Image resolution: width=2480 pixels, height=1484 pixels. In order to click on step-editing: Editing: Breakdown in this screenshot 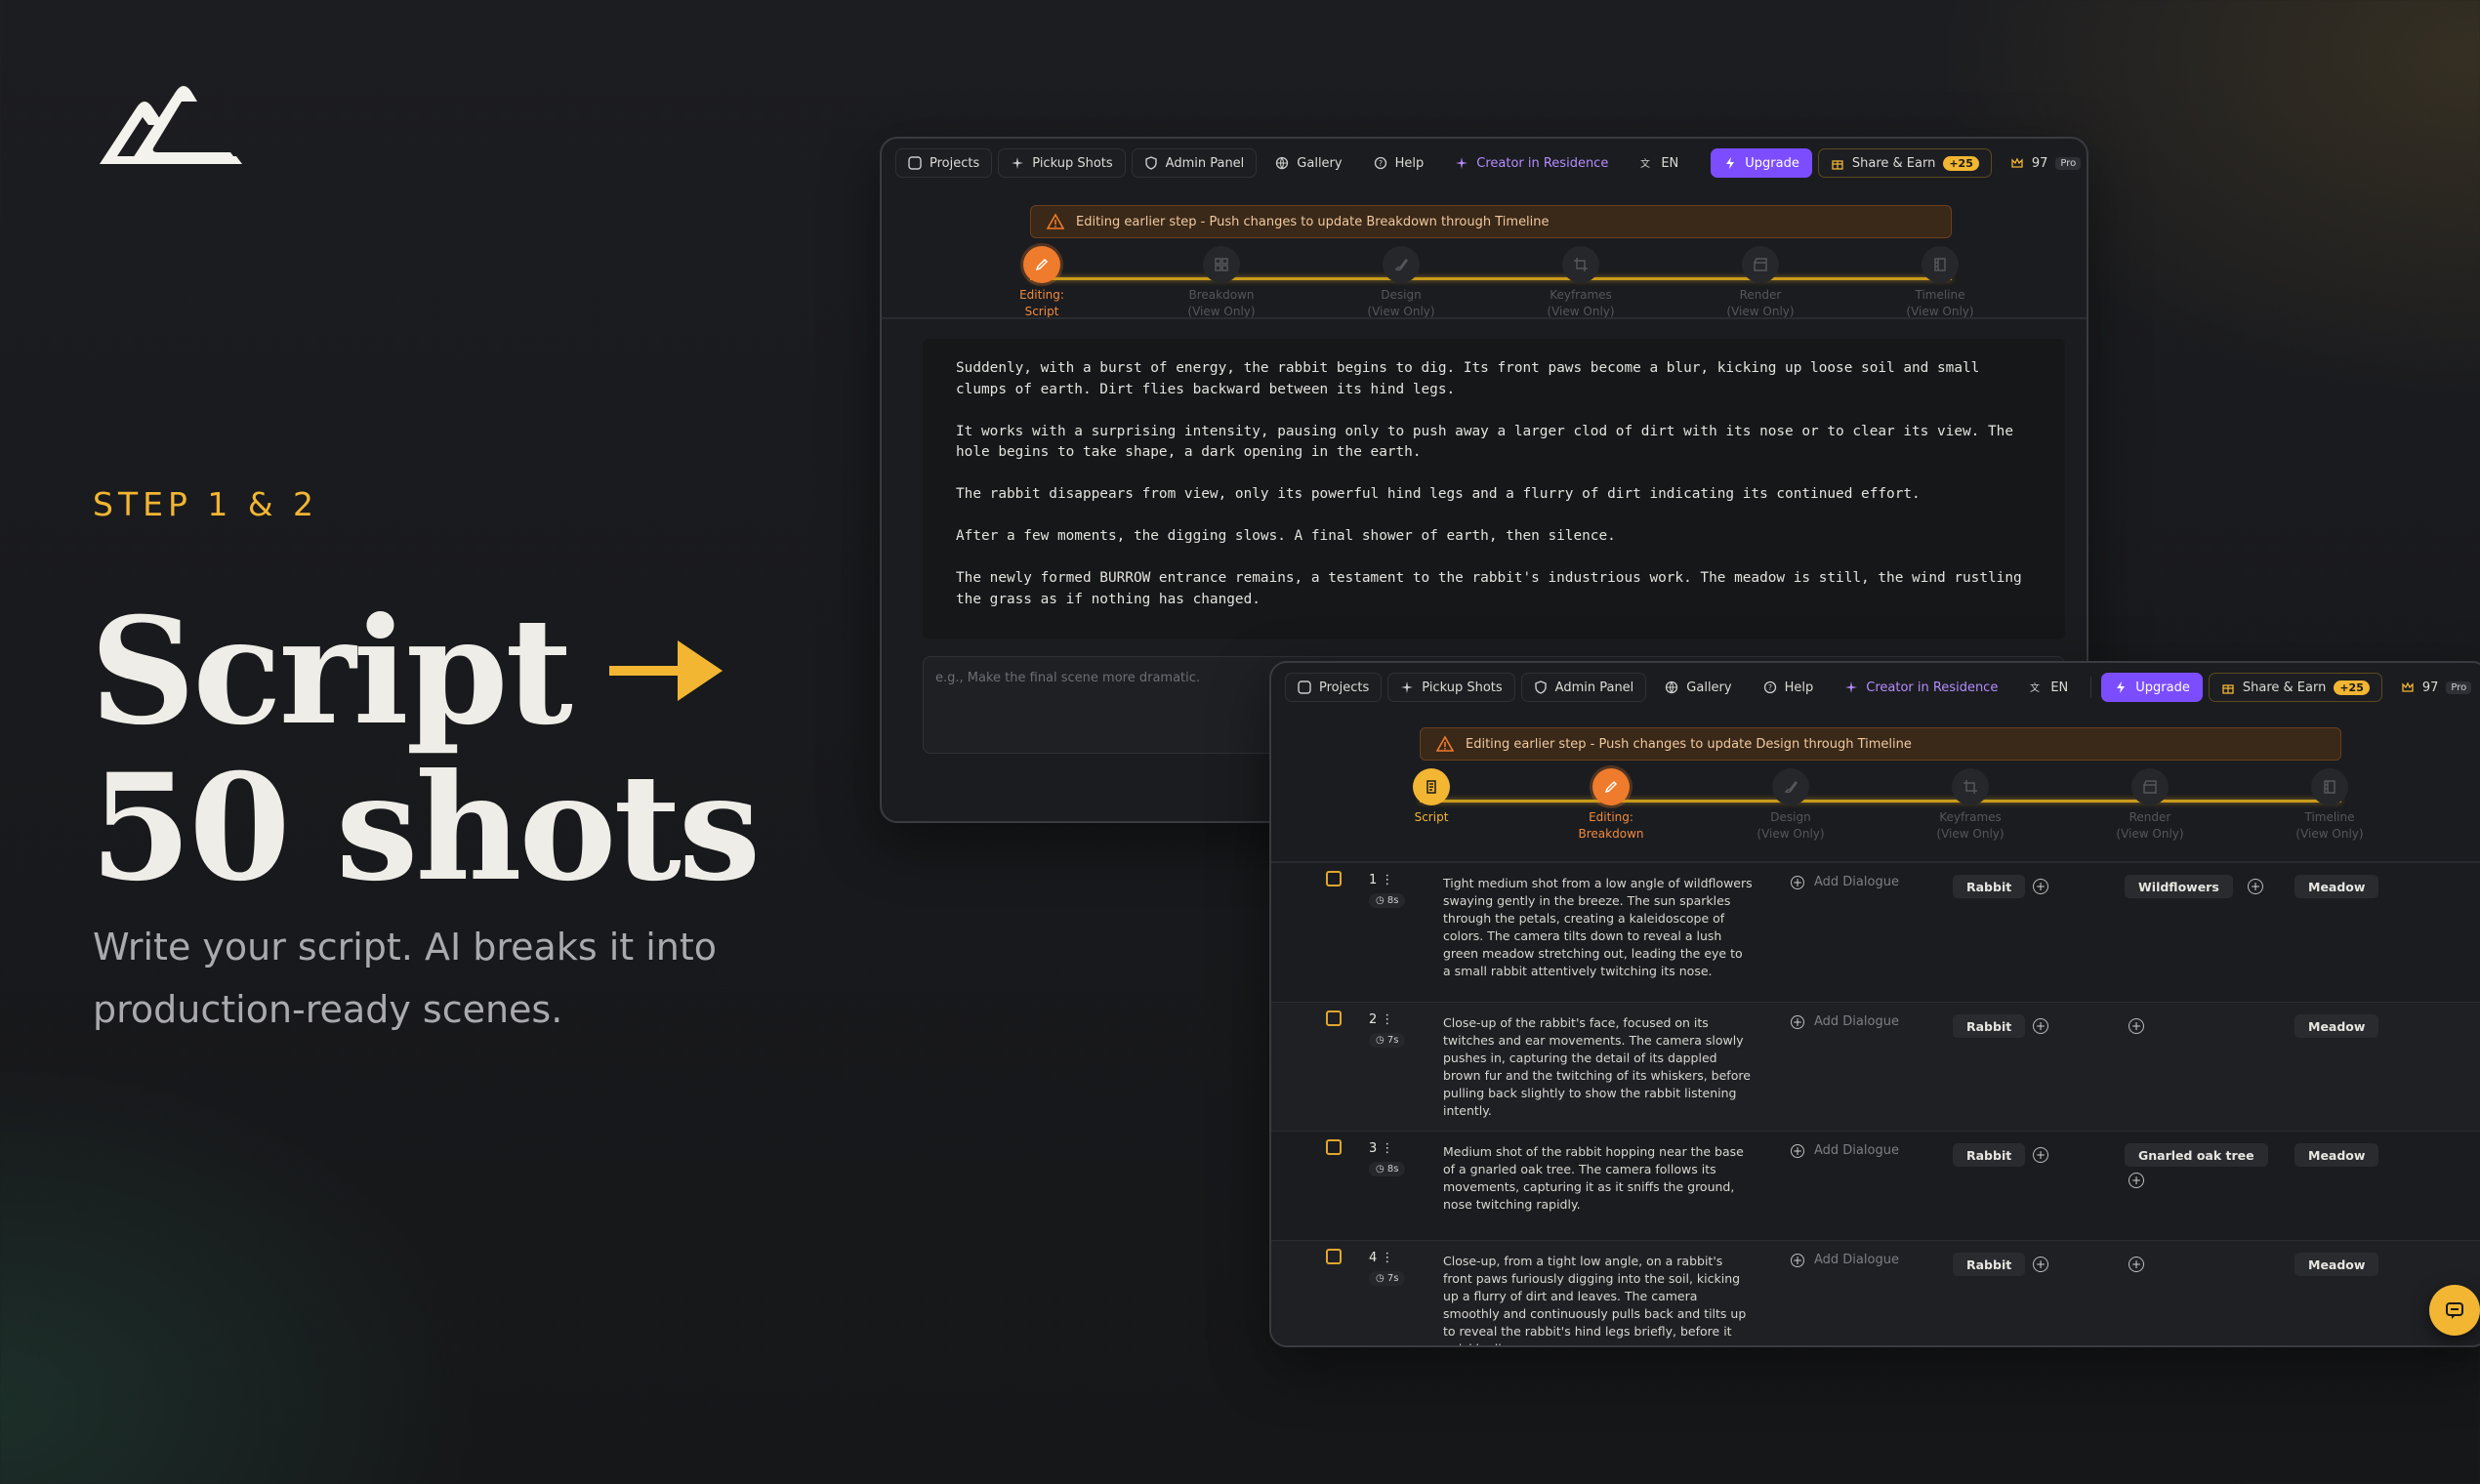, I will do `click(1611, 806)`.